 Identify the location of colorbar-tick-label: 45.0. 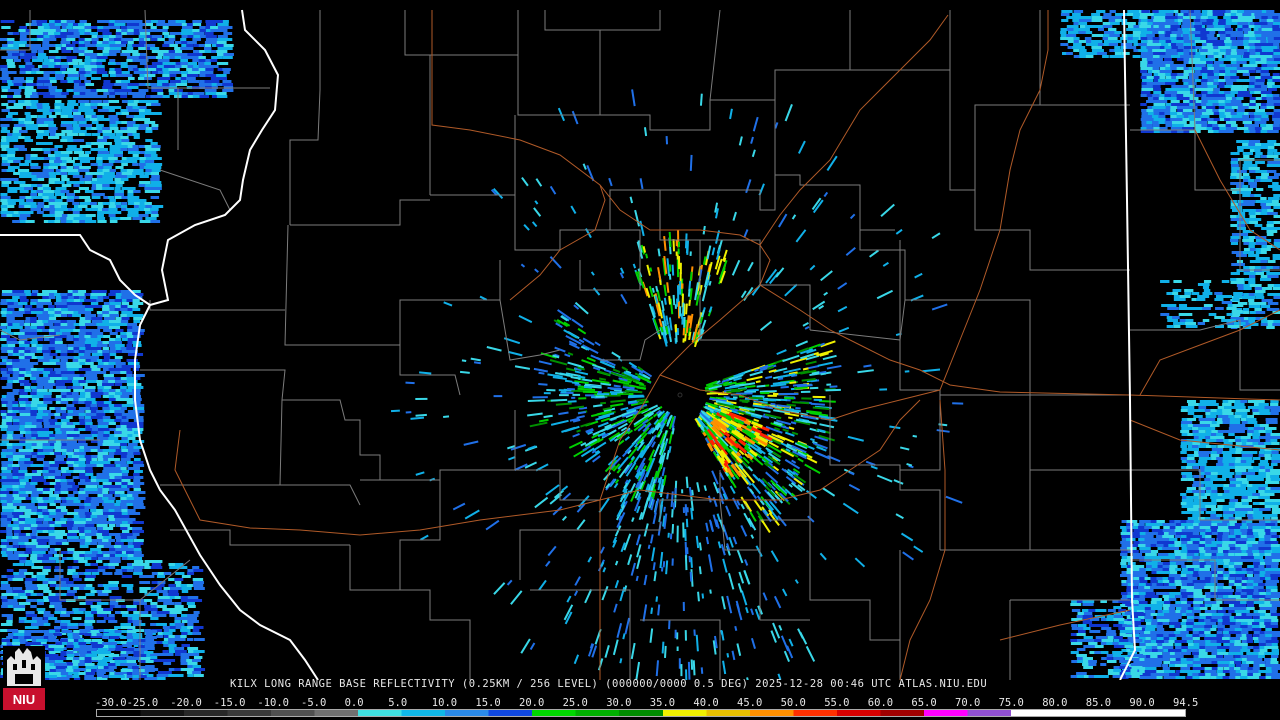
(750, 703).